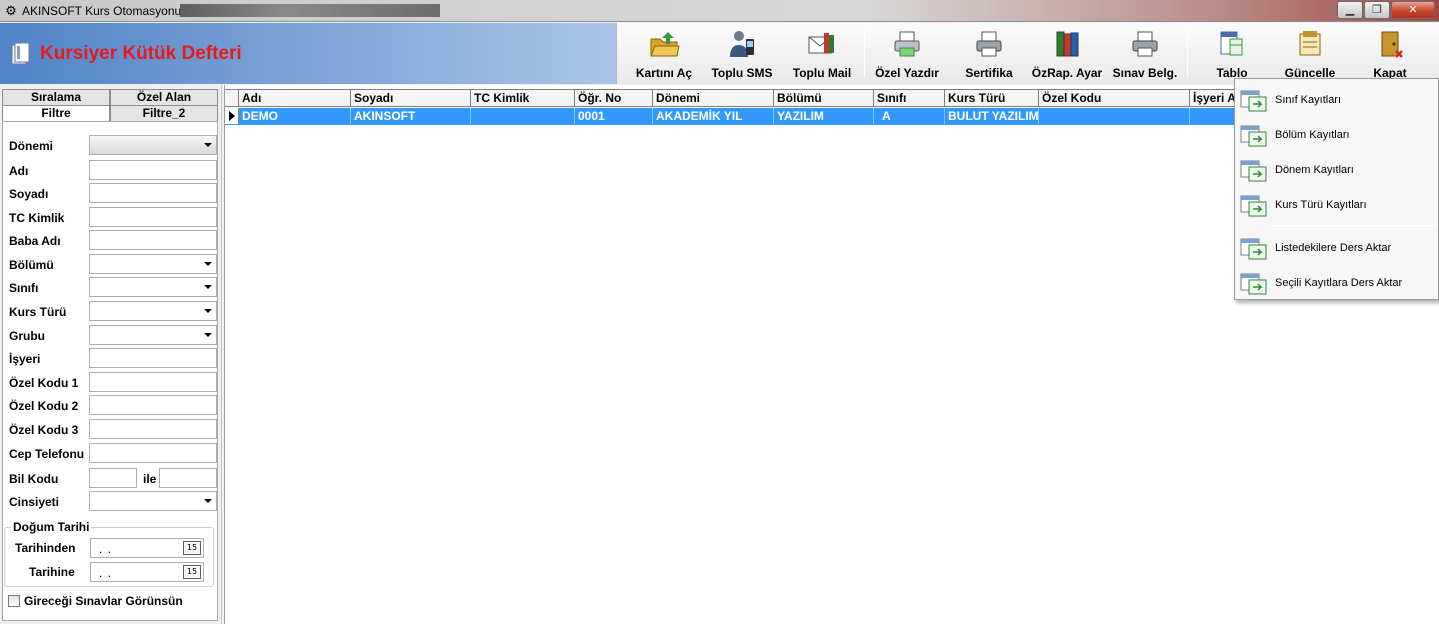 The image size is (1439, 624). I want to click on exams-visible-checkbox, so click(14, 601).